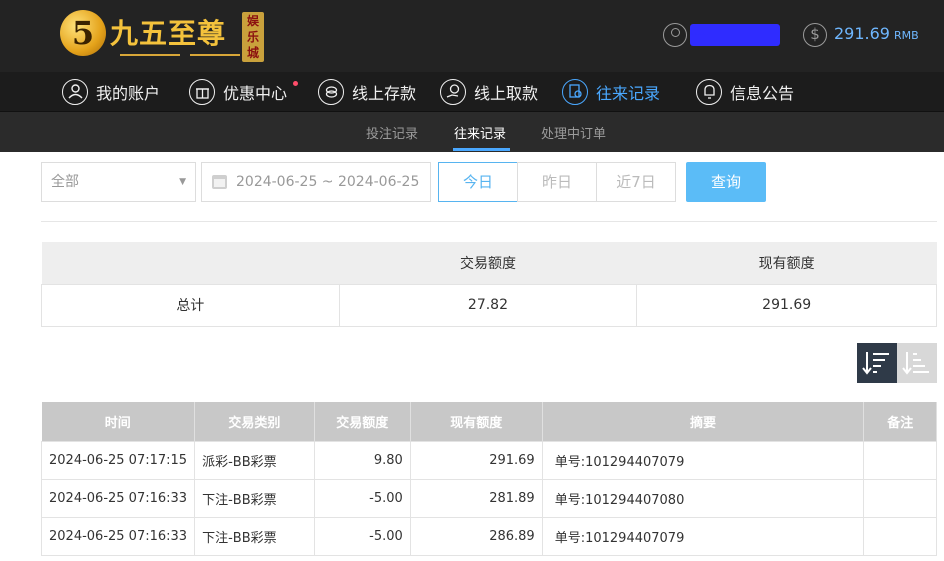 This screenshot has height=561, width=944. Describe the element at coordinates (362, 460) in the screenshot. I see `cell-amount: 9.80` at that location.